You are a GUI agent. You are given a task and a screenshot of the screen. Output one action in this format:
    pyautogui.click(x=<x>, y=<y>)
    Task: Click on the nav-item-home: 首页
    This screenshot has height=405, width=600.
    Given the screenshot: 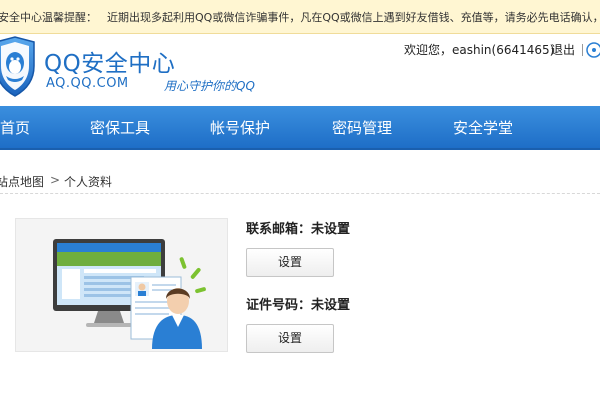 What is the action you would take?
    pyautogui.click(x=25, y=128)
    